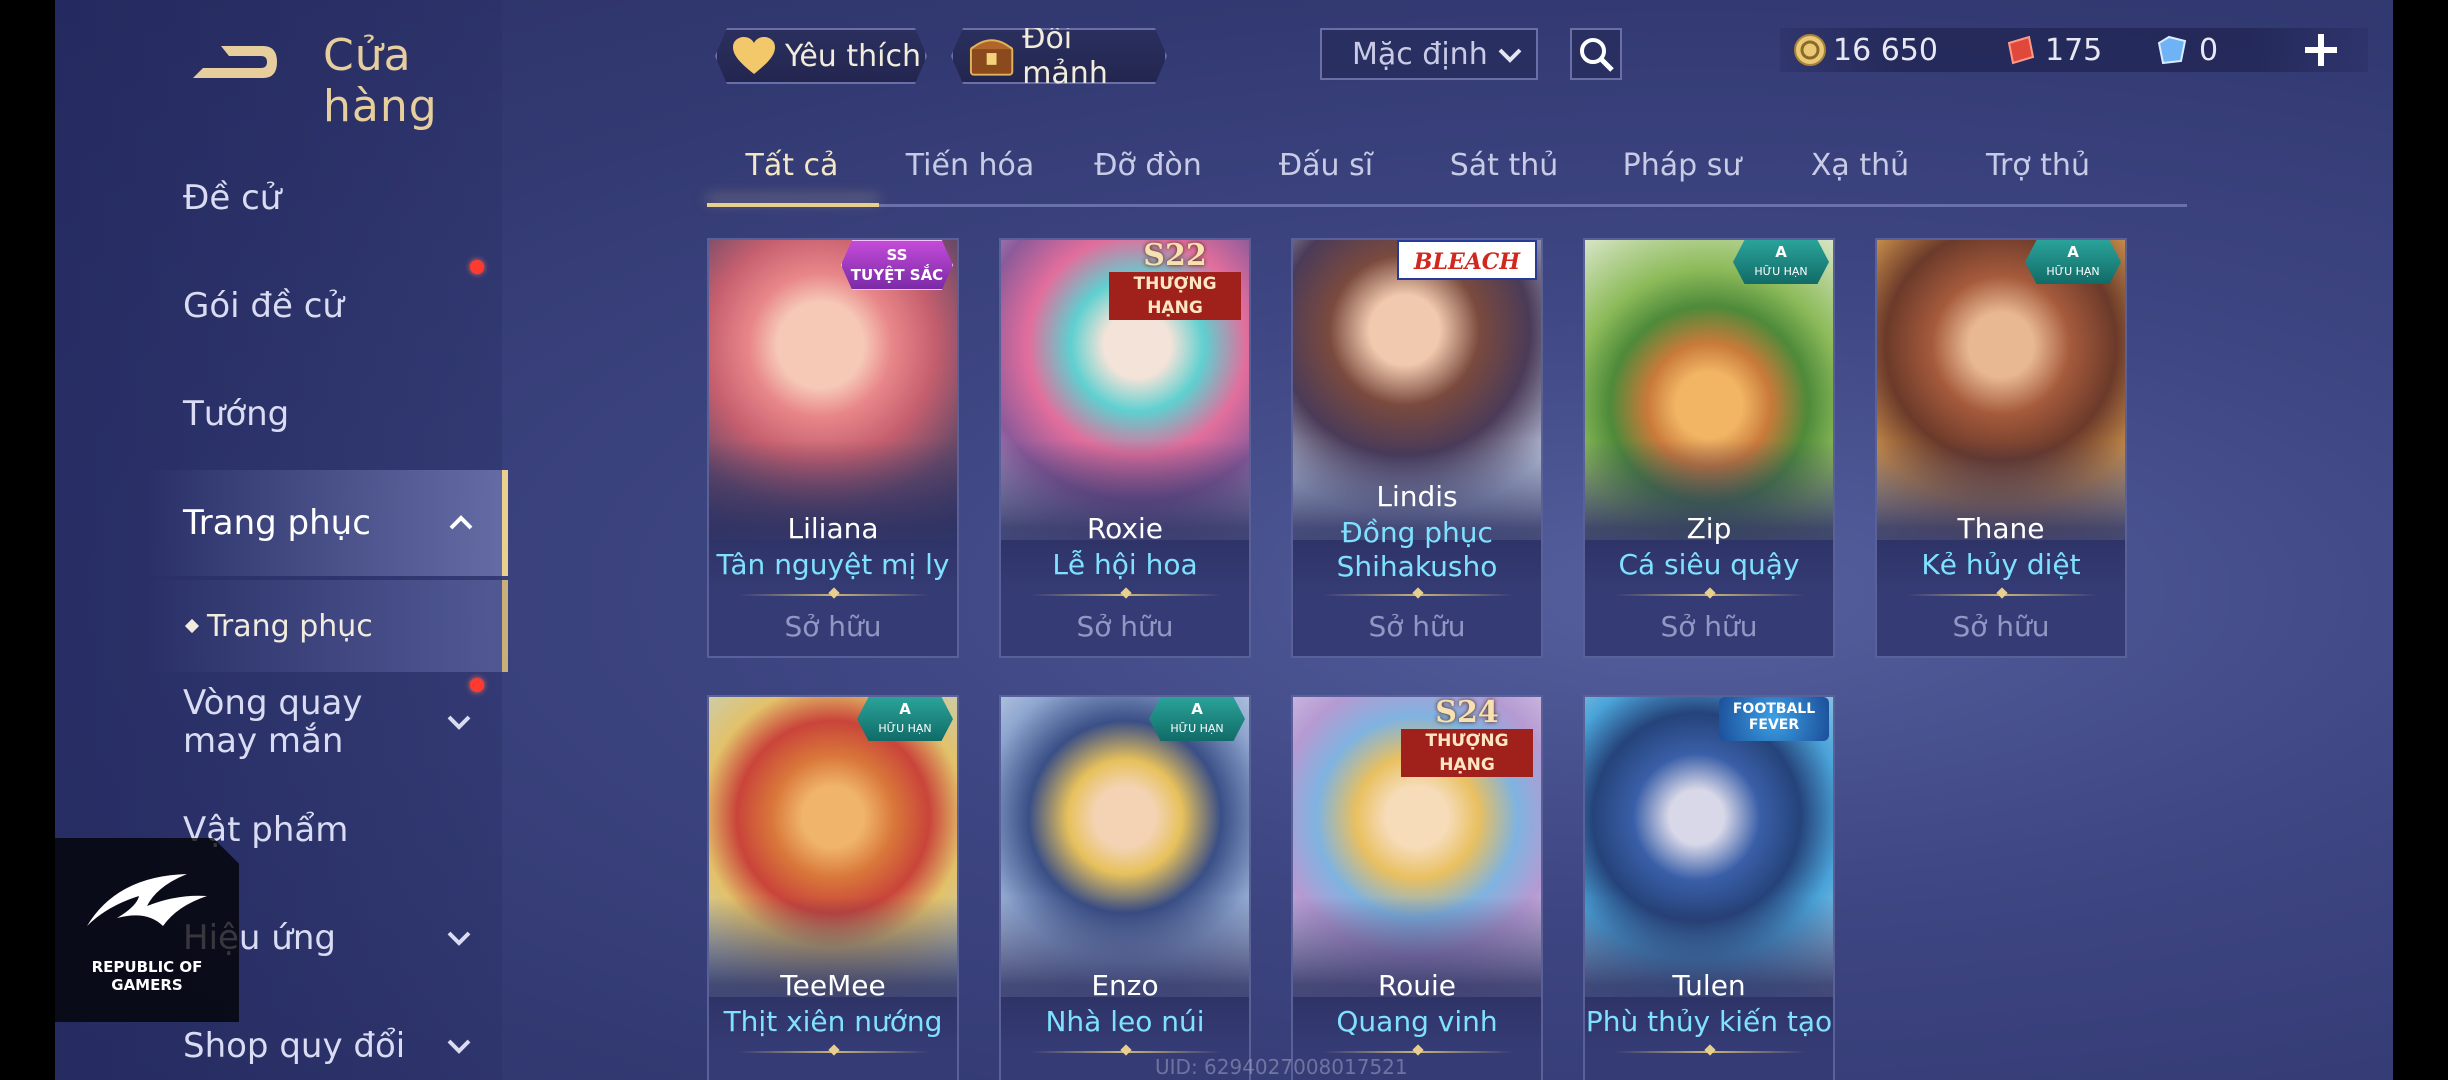 The image size is (2448, 1080). Describe the element at coordinates (1709, 448) in the screenshot. I see `skin-card: A HỮU HẠN Zip Cá siêu quậy Sở hữu` at that location.